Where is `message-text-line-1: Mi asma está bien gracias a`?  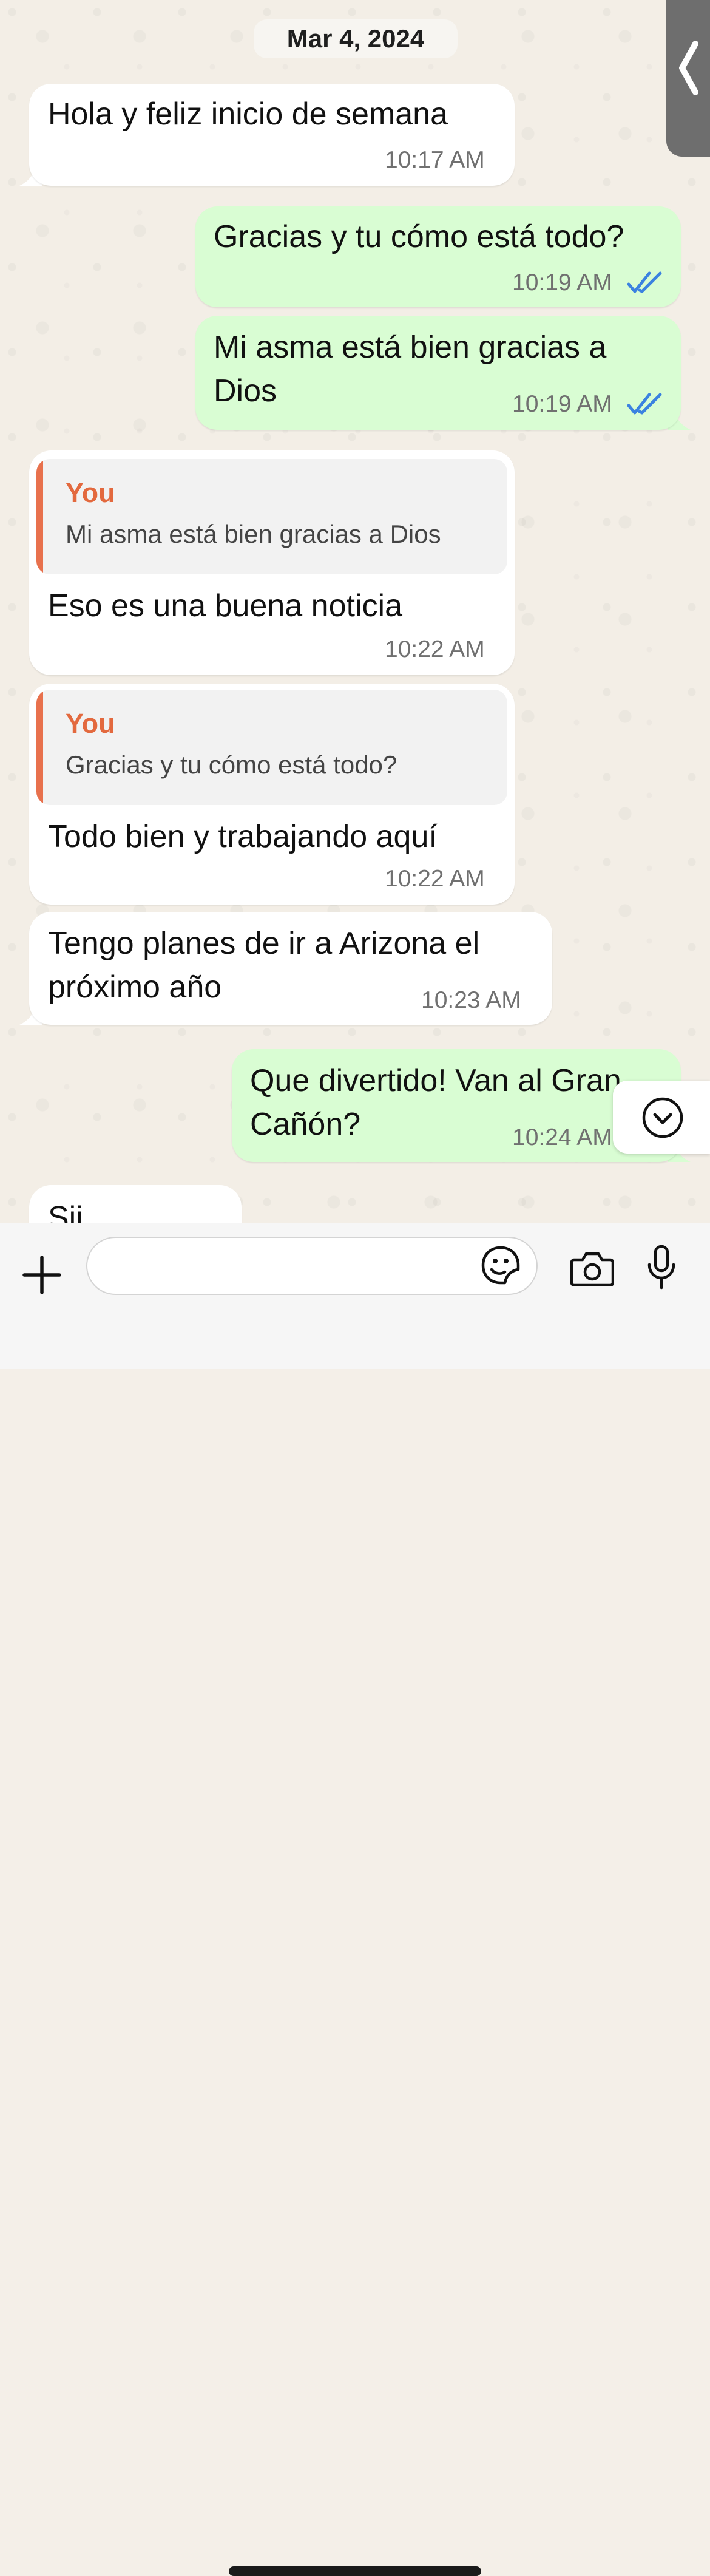
message-text-line-1: Mi asma está bien gracias a is located at coordinates (410, 347).